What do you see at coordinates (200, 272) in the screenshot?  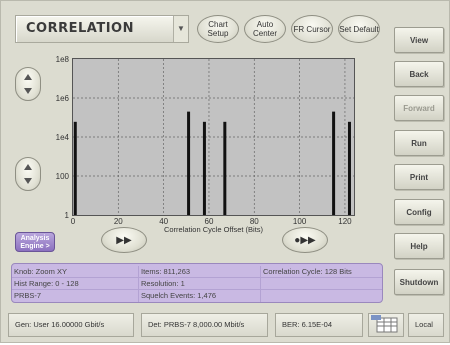 I see `items-info: Items: 811,263` at bounding box center [200, 272].